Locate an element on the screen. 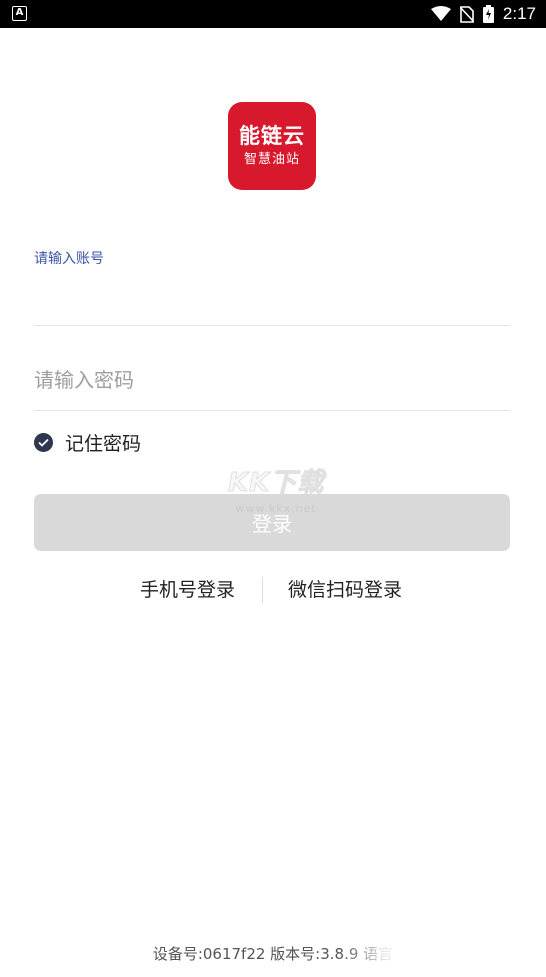 Image resolution: width=546 pixels, height=977 pixels. logo-subtitle: 智慧油站 is located at coordinates (271, 159).